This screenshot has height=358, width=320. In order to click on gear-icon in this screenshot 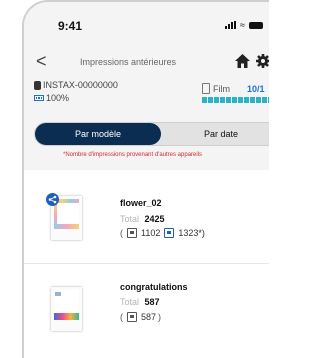, I will do `click(262, 61)`.